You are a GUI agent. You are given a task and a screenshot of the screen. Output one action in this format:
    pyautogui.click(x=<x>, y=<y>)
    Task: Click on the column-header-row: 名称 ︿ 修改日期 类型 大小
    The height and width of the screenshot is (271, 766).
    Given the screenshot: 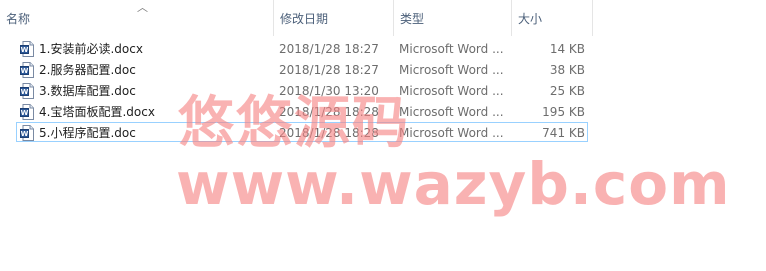 What is the action you would take?
    pyautogui.click(x=383, y=18)
    